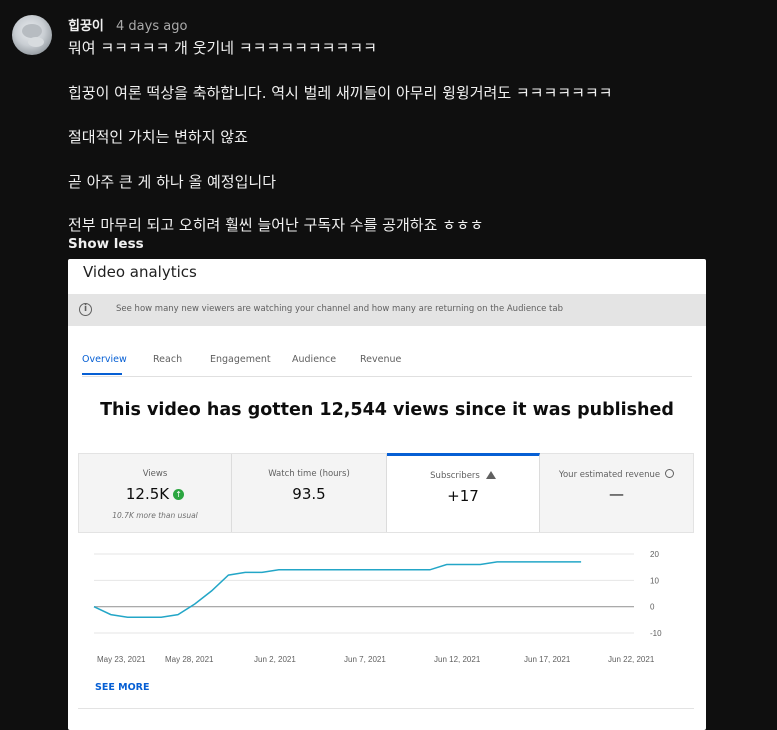 This screenshot has width=777, height=730. Describe the element at coordinates (121, 659) in the screenshot. I see `x-tick-label: May 23, 2021` at that location.